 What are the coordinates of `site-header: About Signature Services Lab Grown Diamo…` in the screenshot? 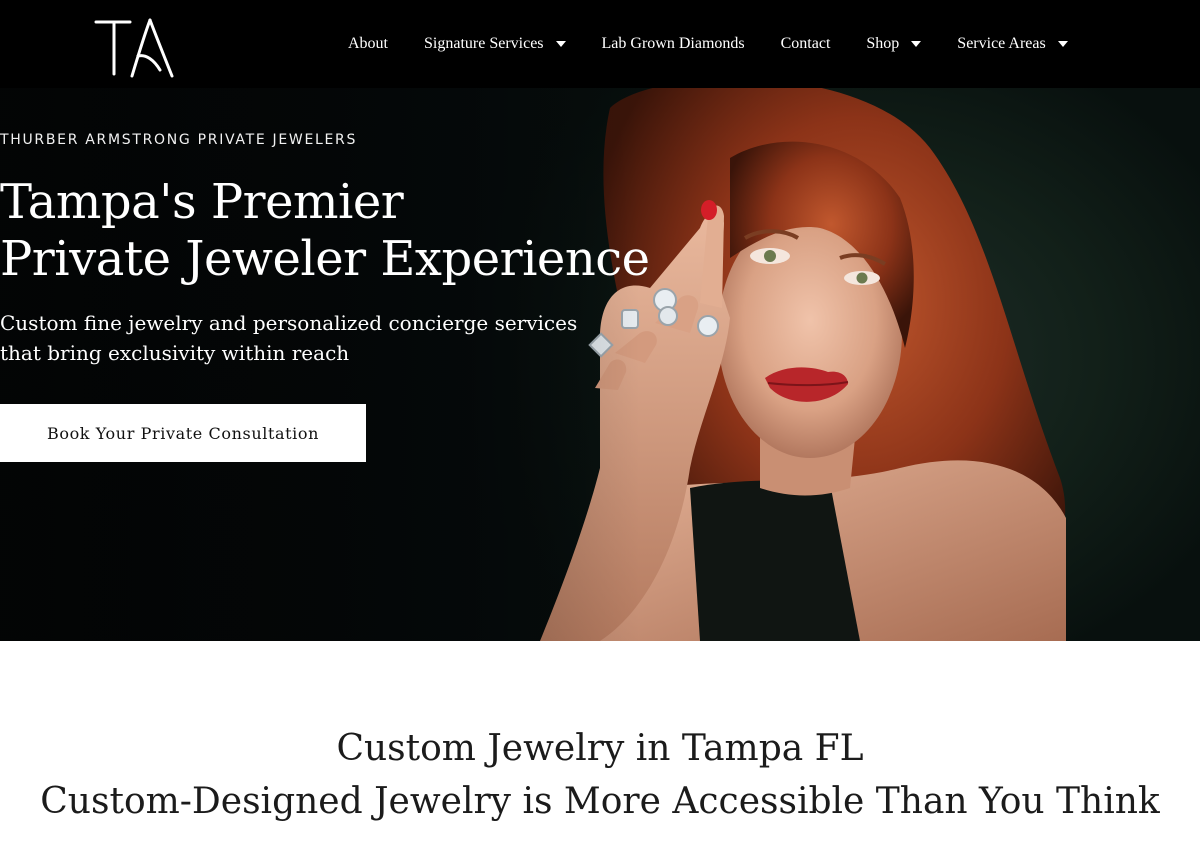 It's located at (600, 44).